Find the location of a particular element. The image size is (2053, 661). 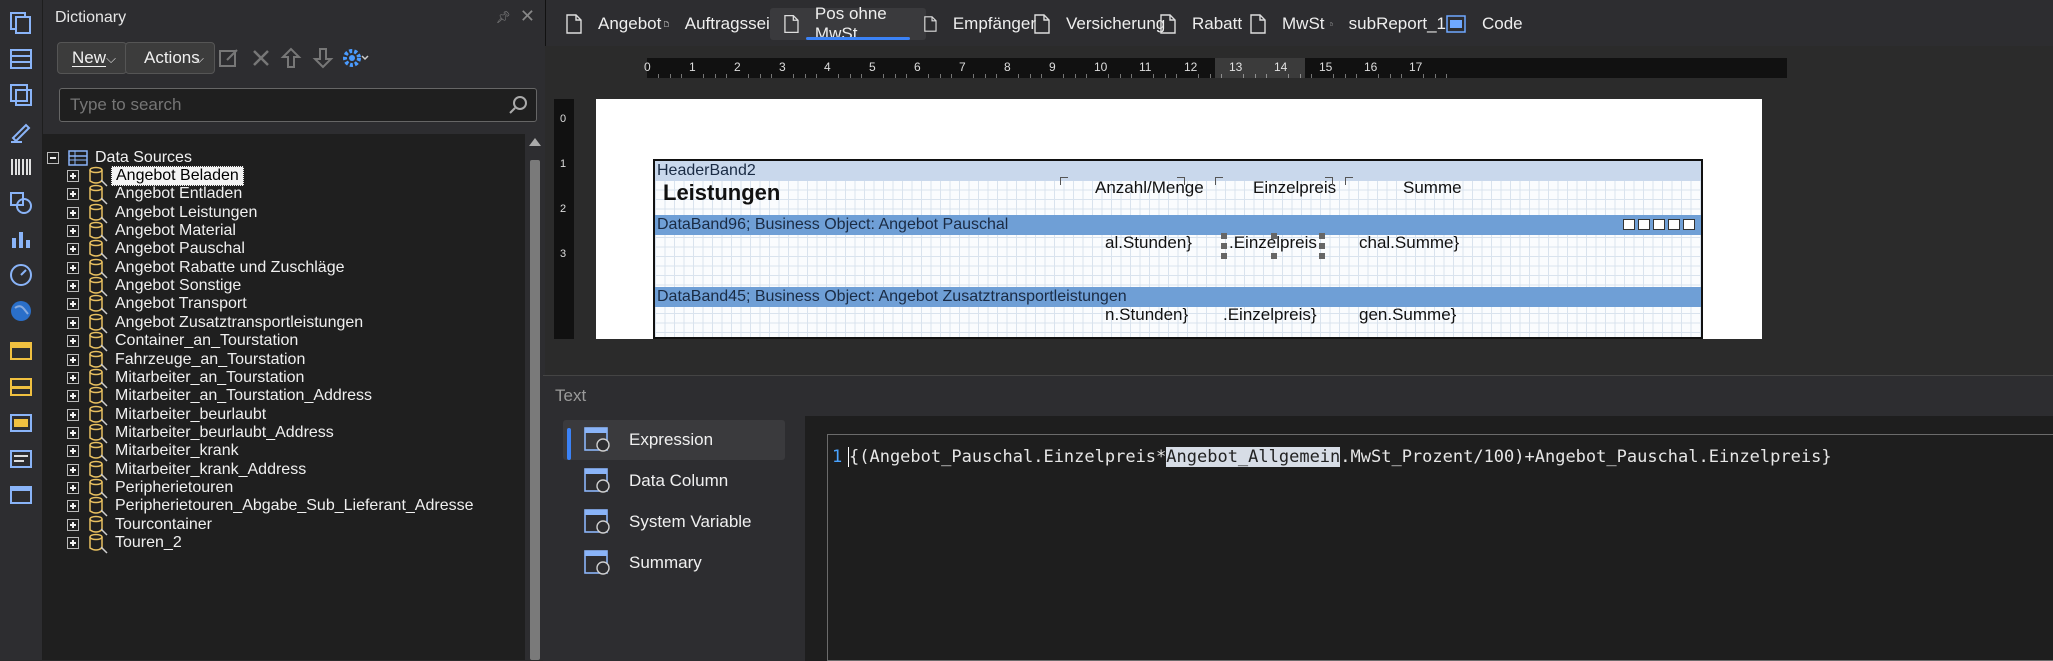

gauge-icon is located at coordinates (21, 275).